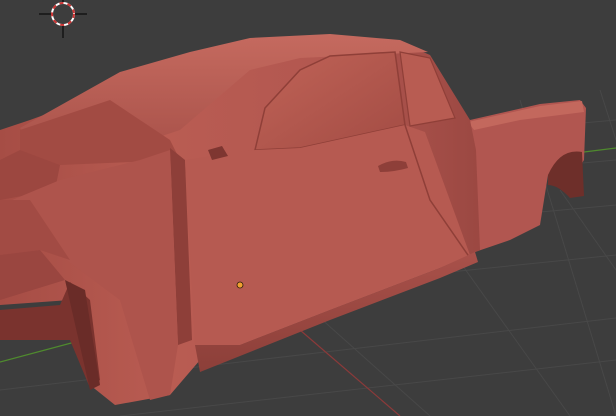 The height and width of the screenshot is (416, 616). I want to click on 3d-cursor-icon, so click(63, 19).